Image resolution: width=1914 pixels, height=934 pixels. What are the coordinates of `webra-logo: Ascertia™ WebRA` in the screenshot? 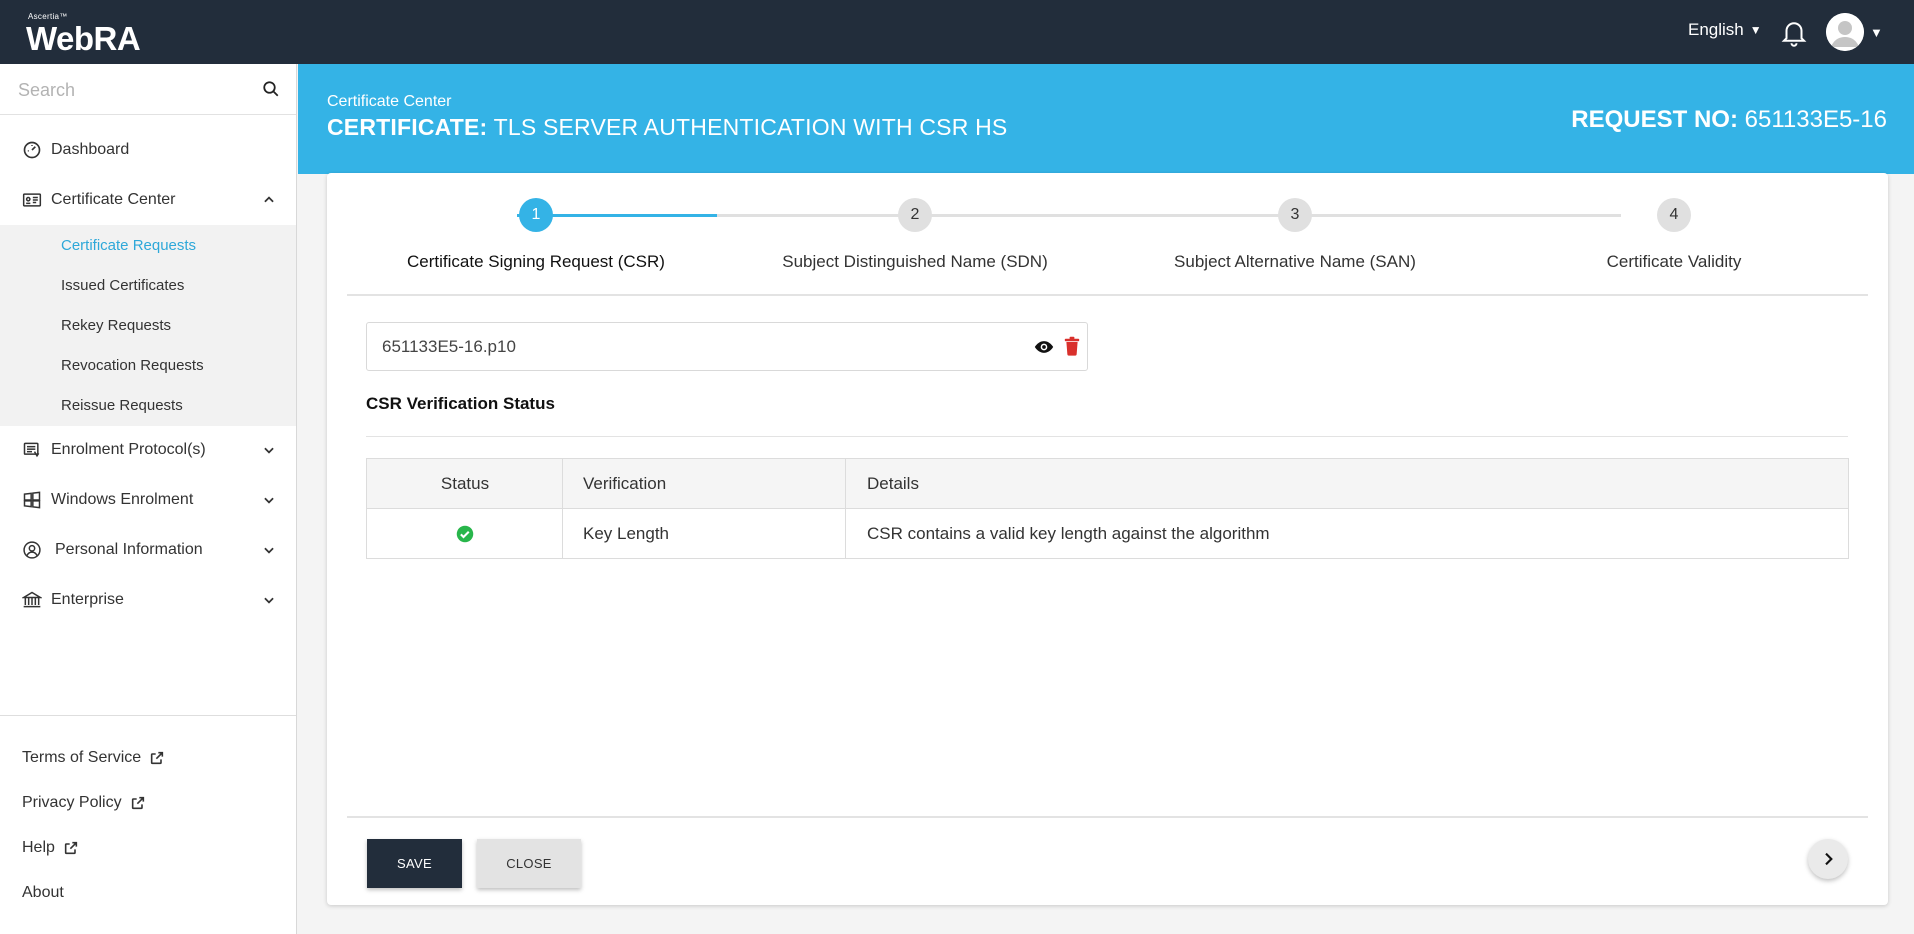 It's located at (83, 34).